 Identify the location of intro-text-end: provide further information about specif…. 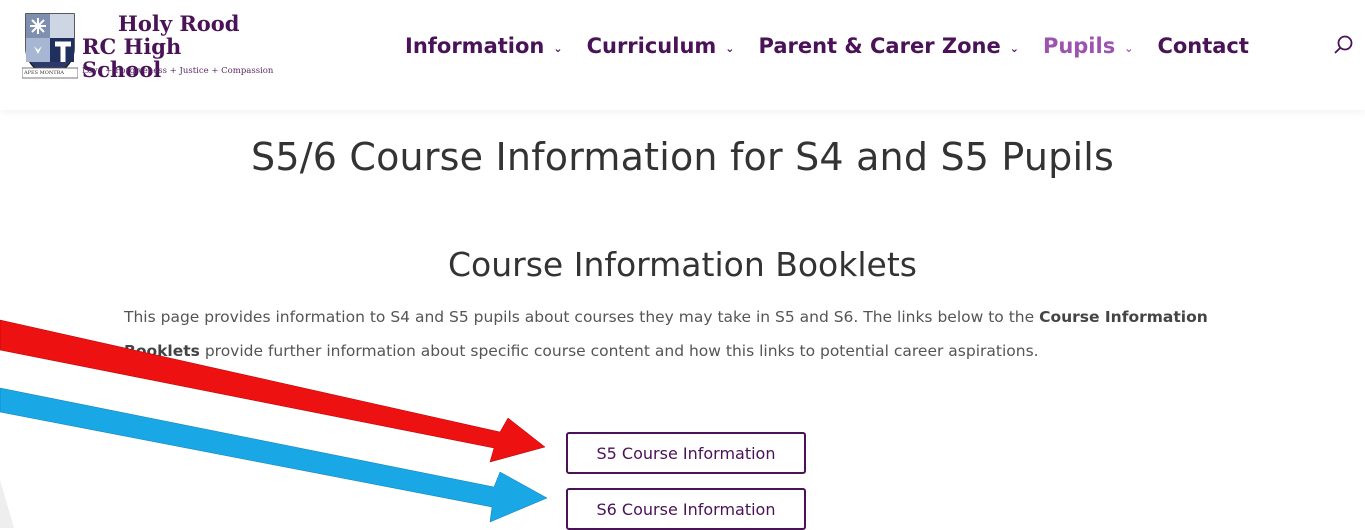
(619, 351).